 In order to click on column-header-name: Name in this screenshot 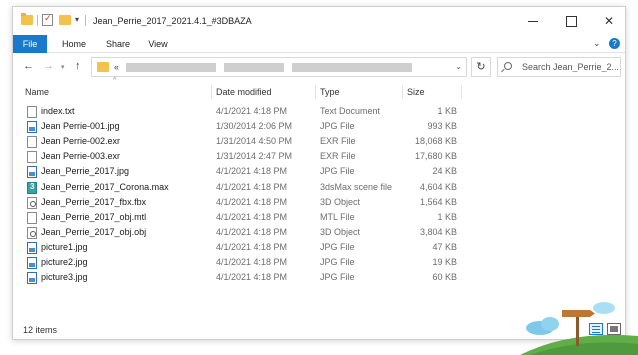, I will do `click(37, 92)`.